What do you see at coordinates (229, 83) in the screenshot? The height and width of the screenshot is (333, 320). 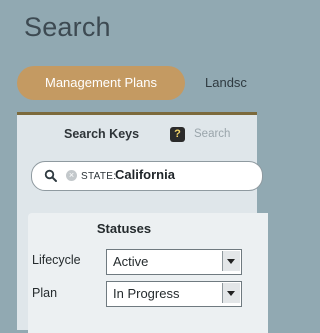 I see `tab-landscapes: Landsc` at bounding box center [229, 83].